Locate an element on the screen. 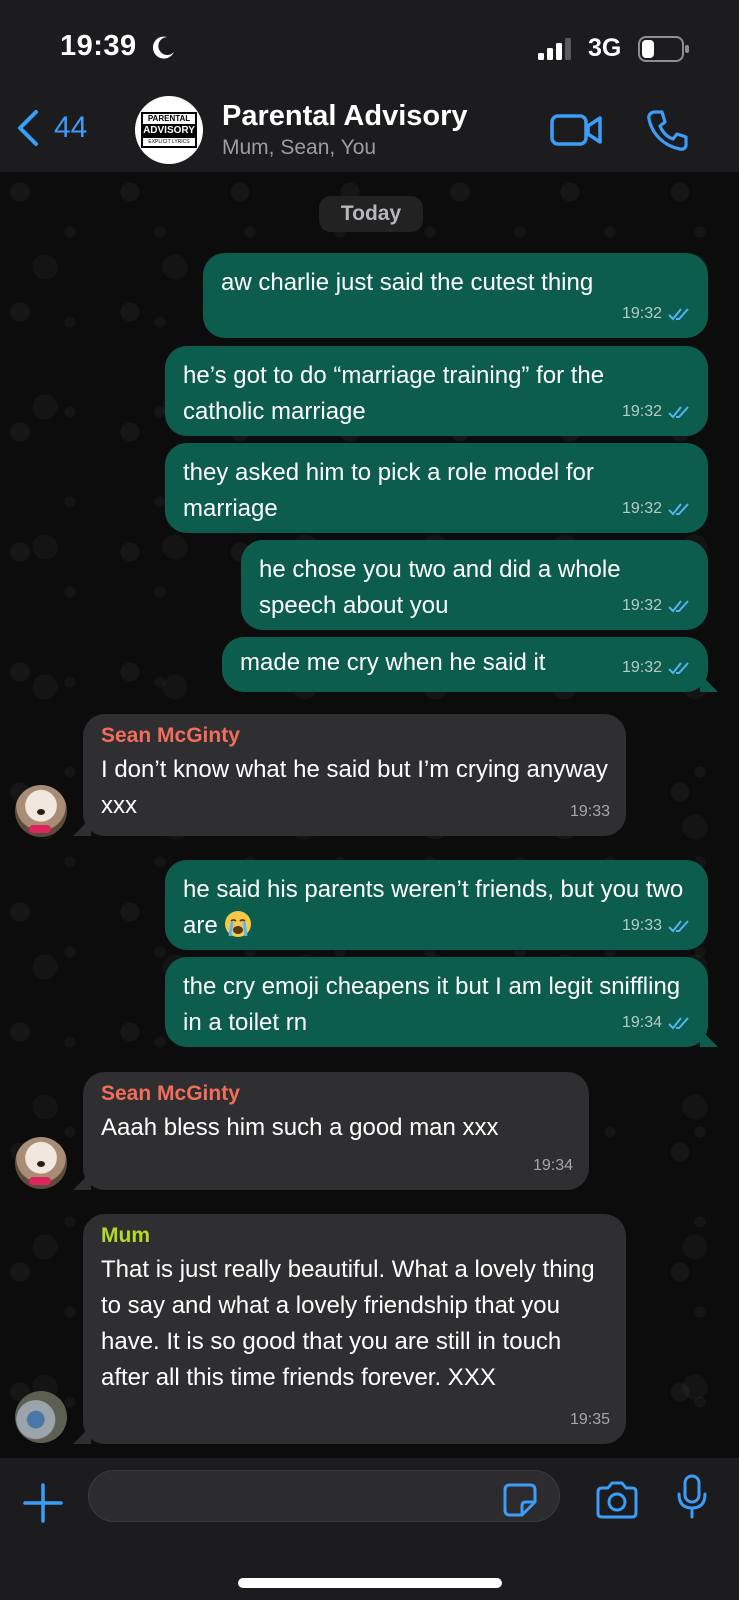 The height and width of the screenshot is (1600, 739). parental-advisory-logo: PARENTAL ADVISORY EXPLICIT LYRICS is located at coordinates (169, 130).